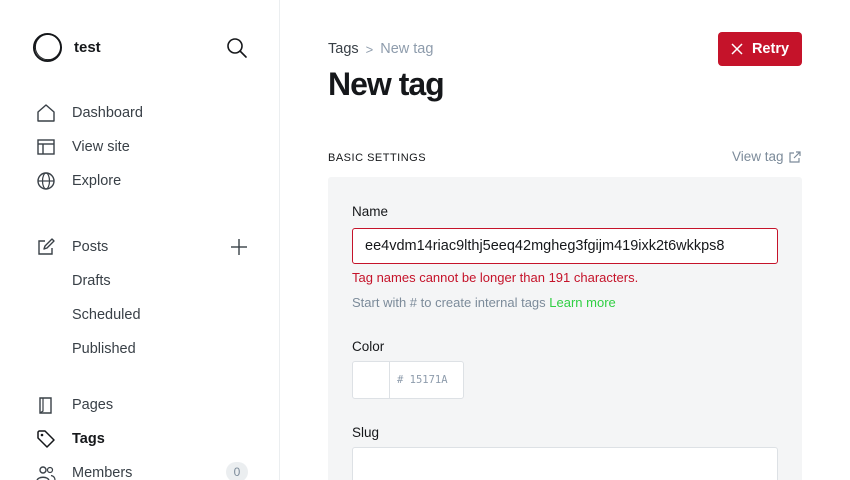  I want to click on color-hex-value: # 15171A, so click(419, 380).